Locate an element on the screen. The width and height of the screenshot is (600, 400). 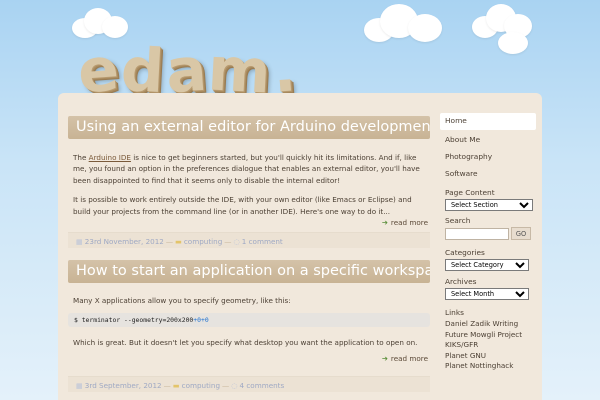
logo-letter: a is located at coordinates (186, 71).